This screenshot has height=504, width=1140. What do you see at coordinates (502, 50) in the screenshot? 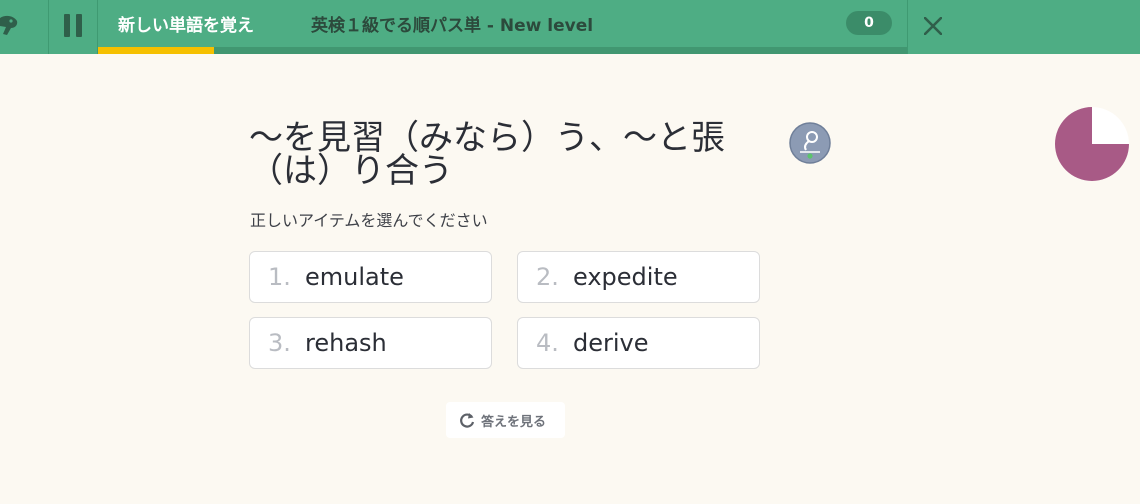
I see `session-progress-bar` at bounding box center [502, 50].